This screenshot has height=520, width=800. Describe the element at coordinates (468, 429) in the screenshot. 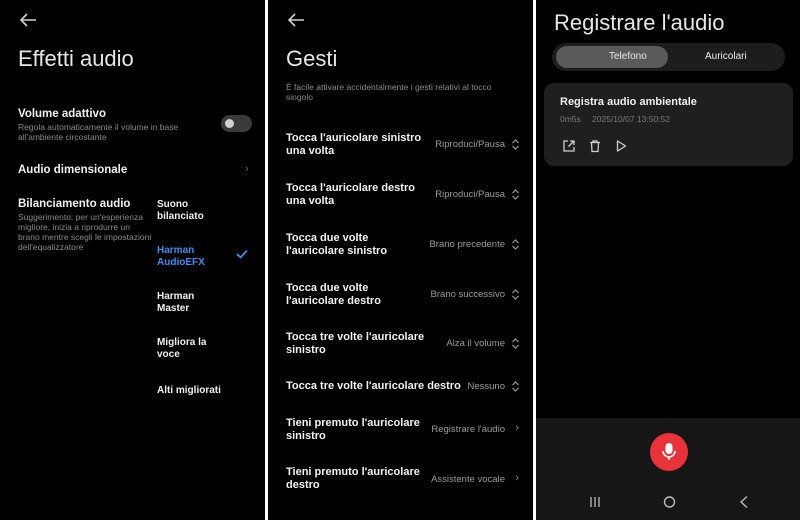

I see `gesture-value: Registrare l'audio` at that location.